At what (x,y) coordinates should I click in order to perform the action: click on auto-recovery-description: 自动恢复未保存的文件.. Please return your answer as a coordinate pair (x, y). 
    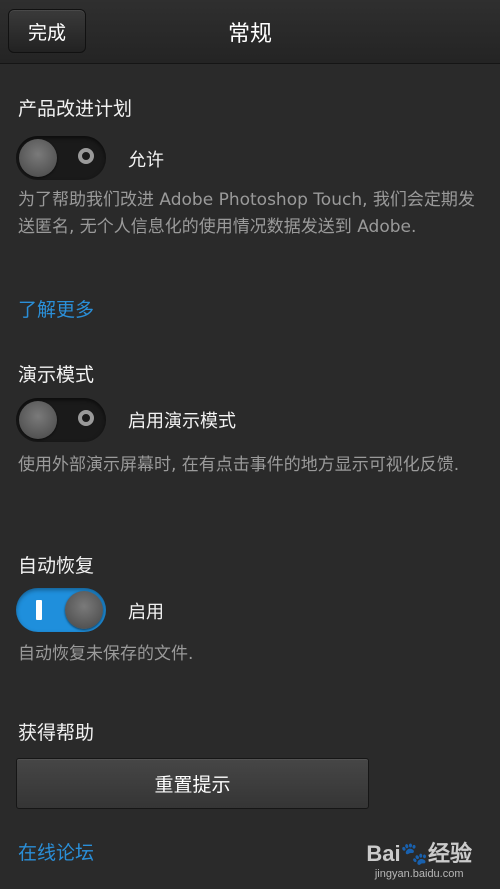
    Looking at the image, I should click on (106, 654).